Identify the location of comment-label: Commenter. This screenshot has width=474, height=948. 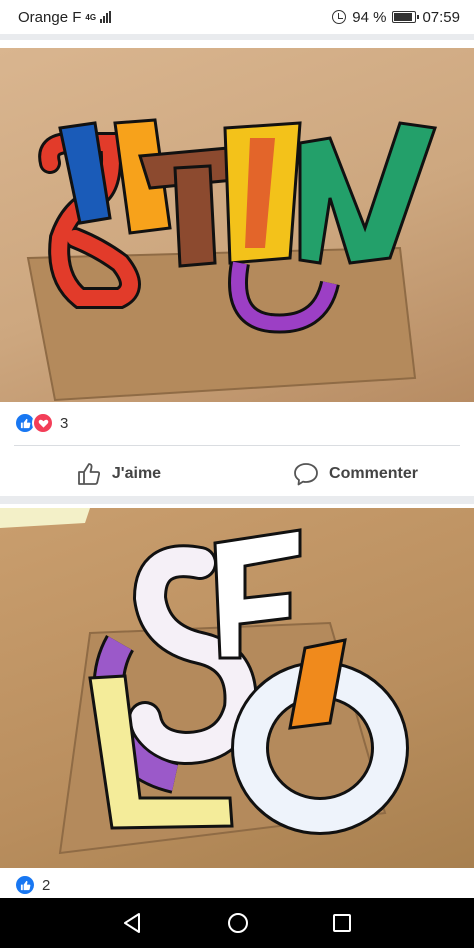
(373, 473).